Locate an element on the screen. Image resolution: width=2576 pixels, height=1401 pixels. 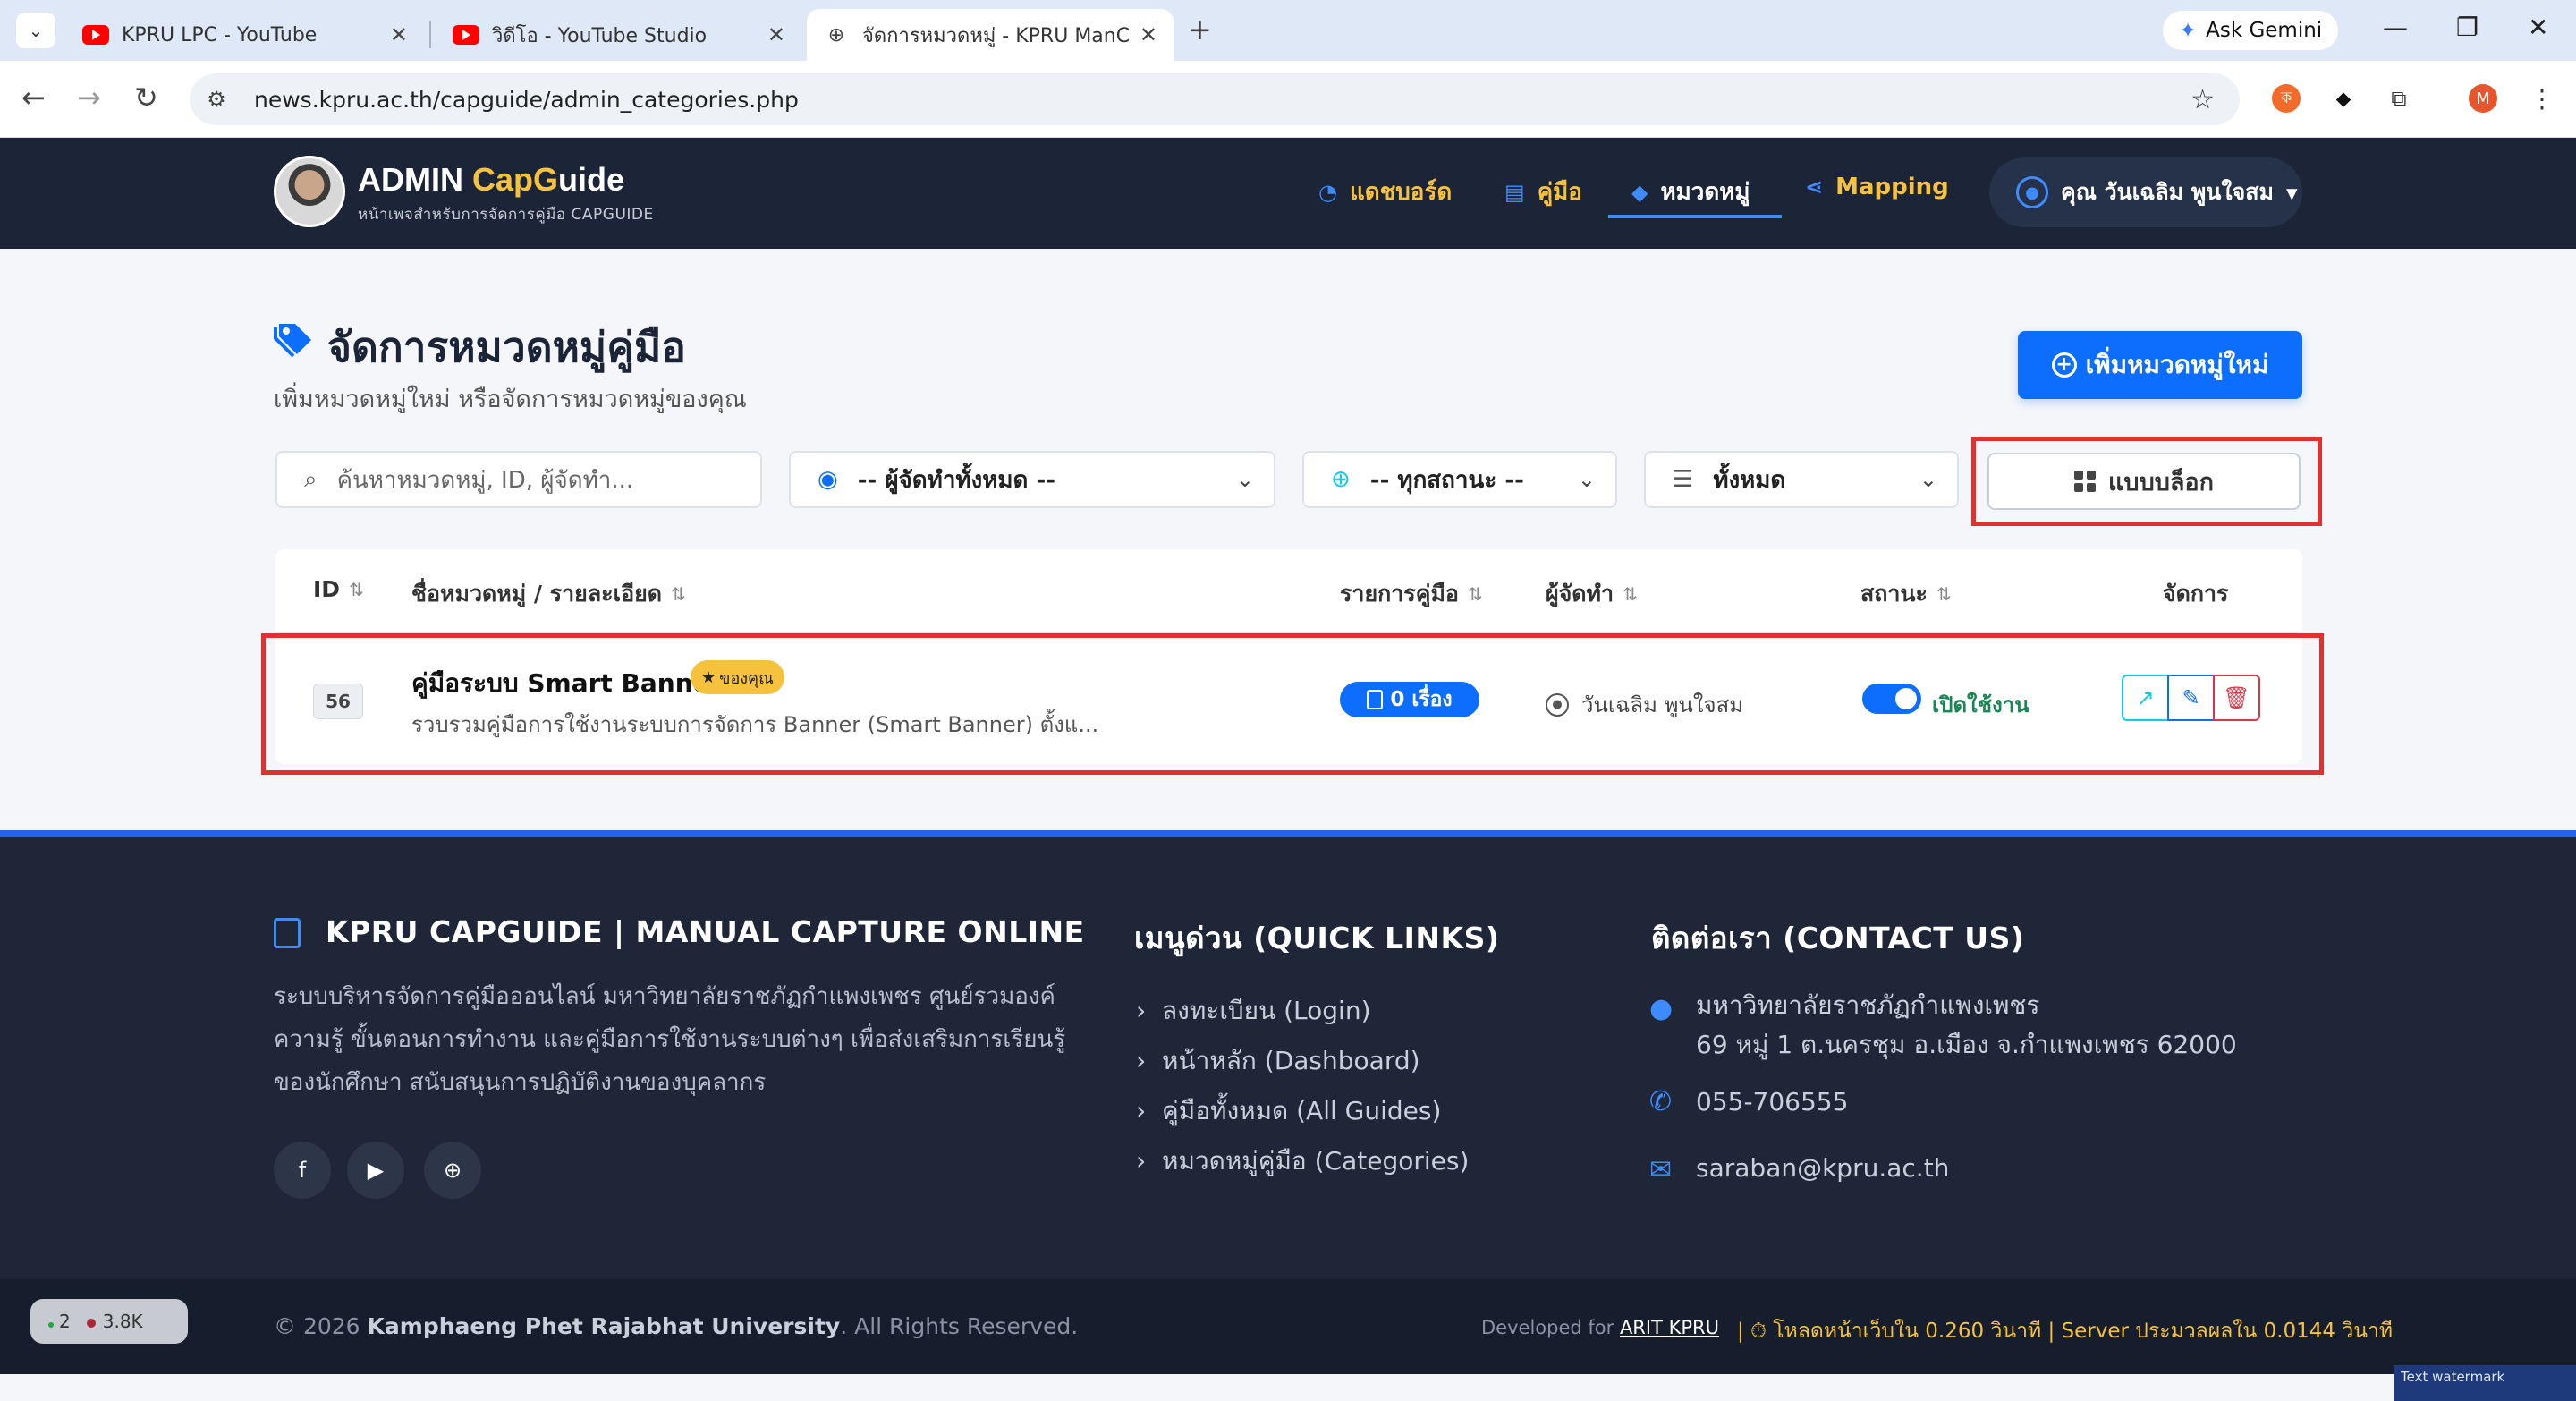
col-header-id: ID ⇅ is located at coordinates (338, 589).